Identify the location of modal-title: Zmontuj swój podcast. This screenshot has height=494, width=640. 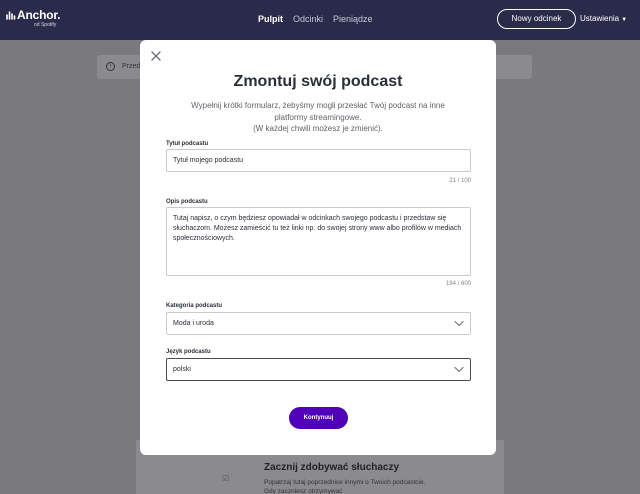
(318, 81).